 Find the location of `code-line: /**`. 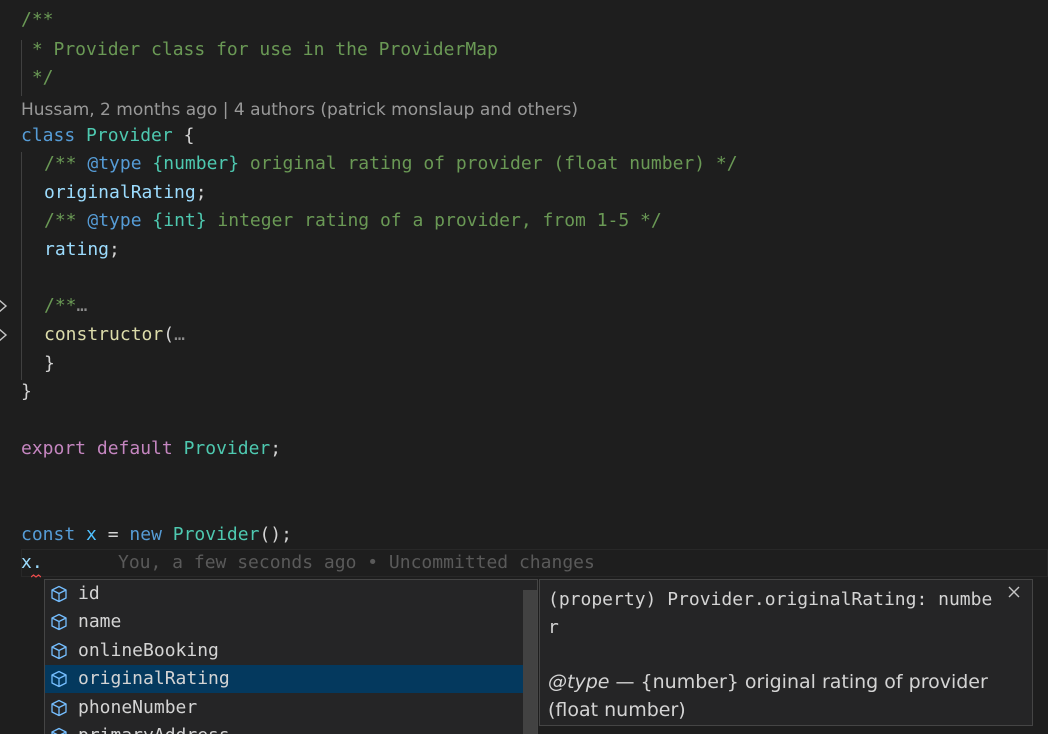

code-line: /** is located at coordinates (37, 20).